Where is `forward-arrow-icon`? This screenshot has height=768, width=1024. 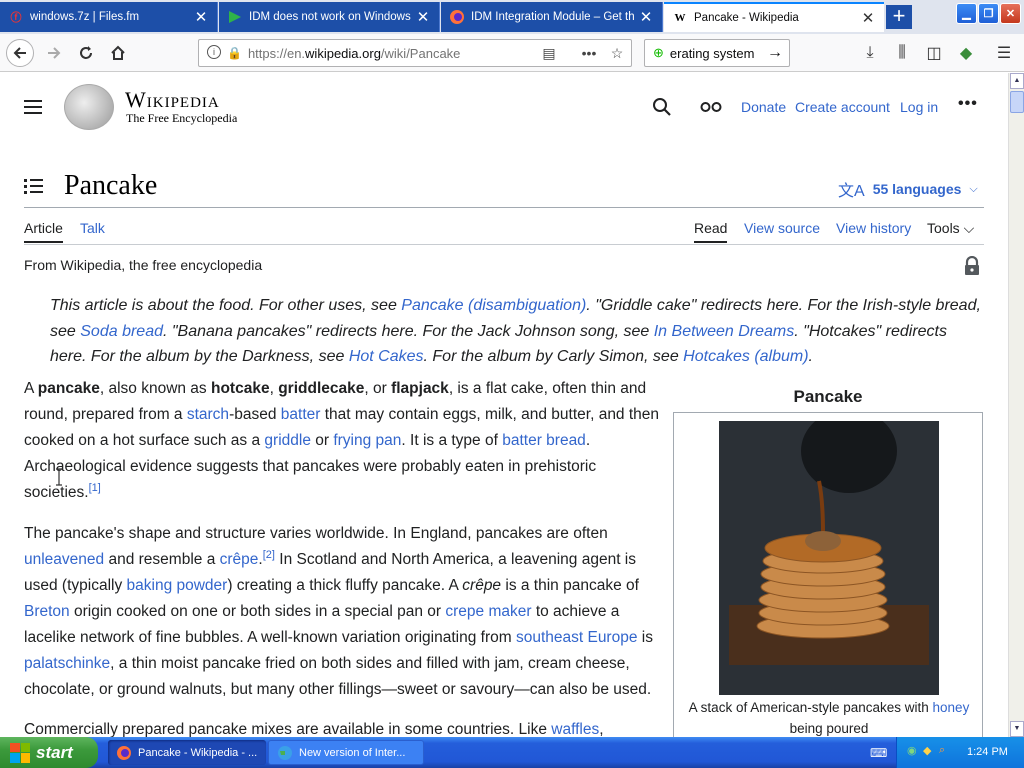 forward-arrow-icon is located at coordinates (54, 53).